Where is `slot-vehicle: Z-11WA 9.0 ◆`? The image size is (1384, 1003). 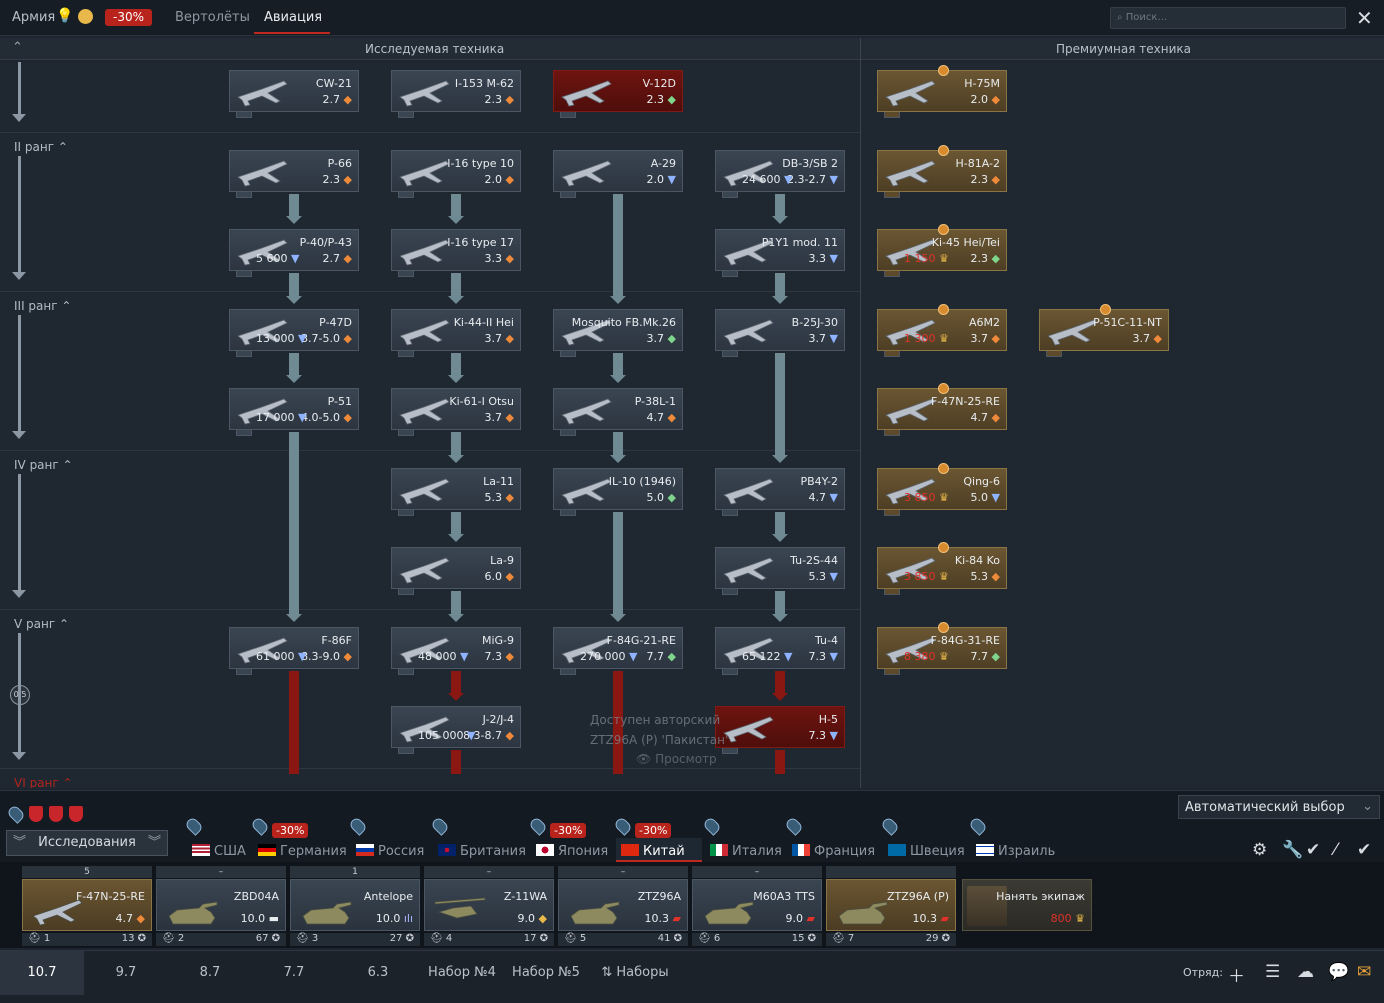 slot-vehicle: Z-11WA 9.0 ◆ is located at coordinates (489, 905).